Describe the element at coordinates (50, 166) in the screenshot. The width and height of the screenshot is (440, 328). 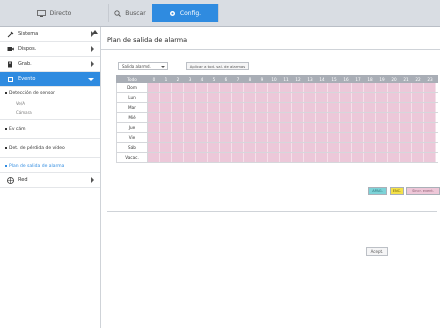
I see `sidebar-sub-plan-salida: Plan de salida de alarma` at that location.